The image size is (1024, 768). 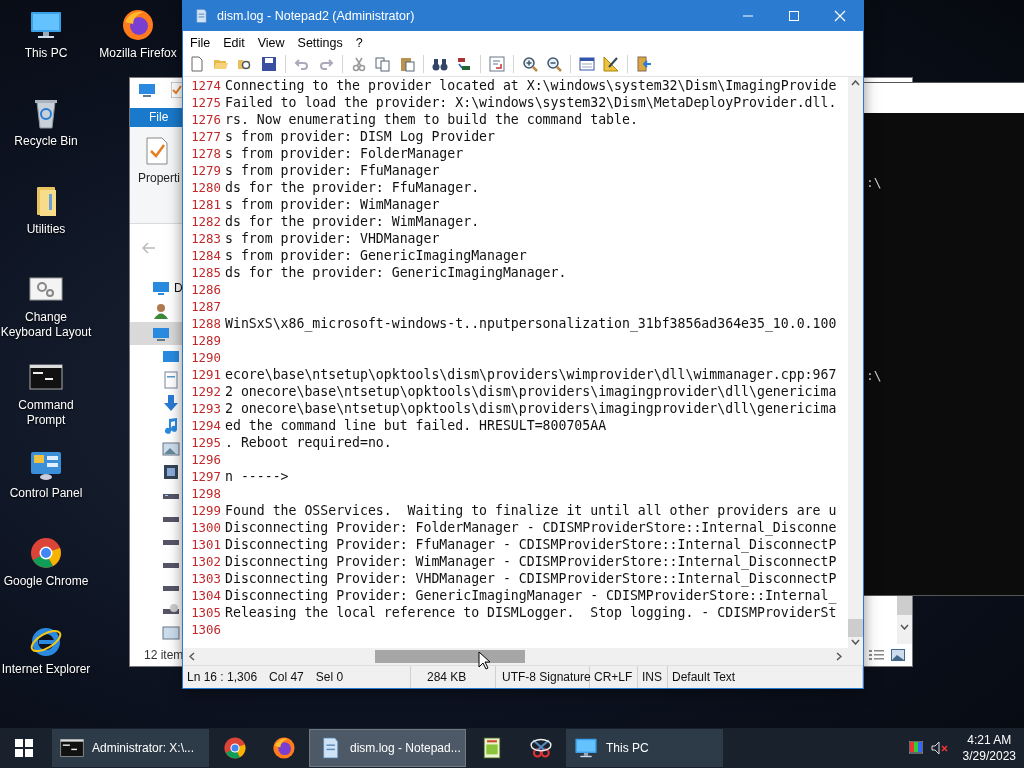 I want to click on save-icon, so click(x=269, y=64).